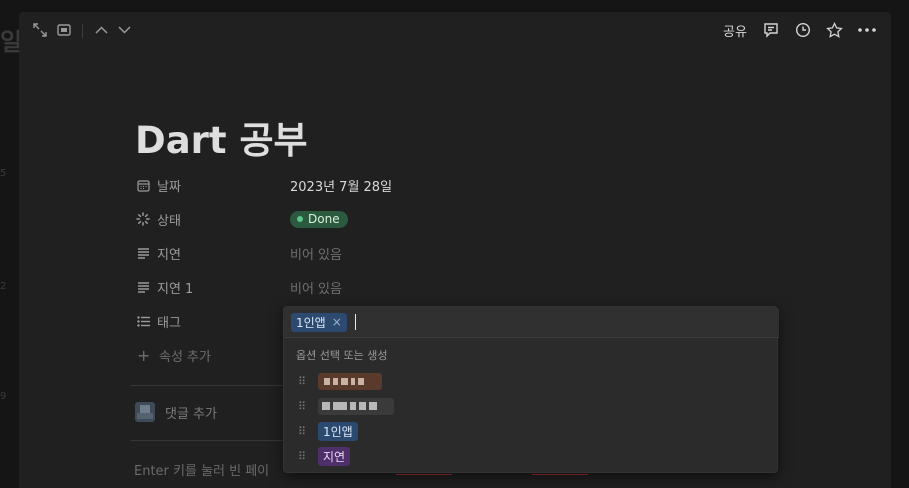  Describe the element at coordinates (316, 253) in the screenshot. I see `delay-value: 비어 있음` at that location.